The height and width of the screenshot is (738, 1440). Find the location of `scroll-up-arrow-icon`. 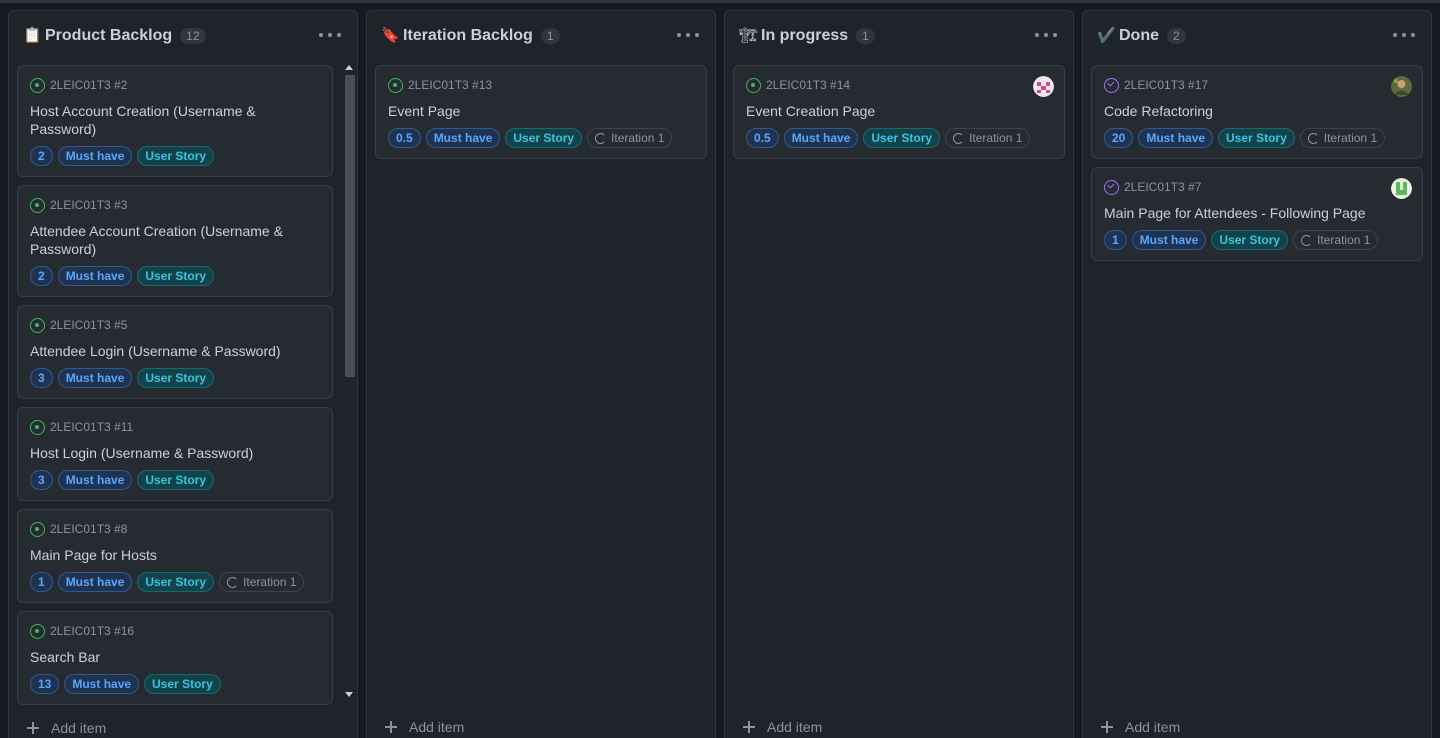

scroll-up-arrow-icon is located at coordinates (349, 67).